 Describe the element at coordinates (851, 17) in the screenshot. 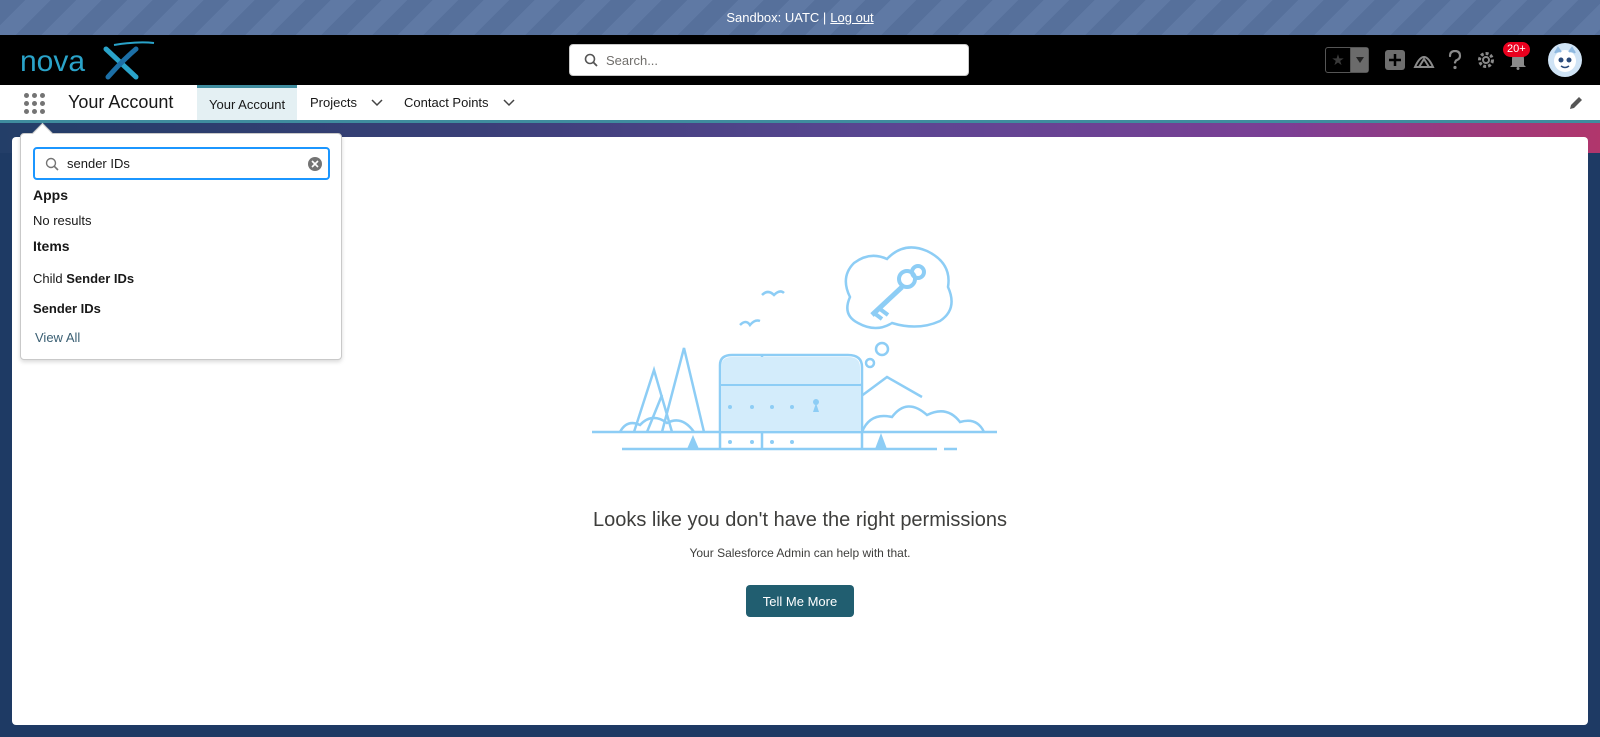

I see `logout-link: Log out` at that location.